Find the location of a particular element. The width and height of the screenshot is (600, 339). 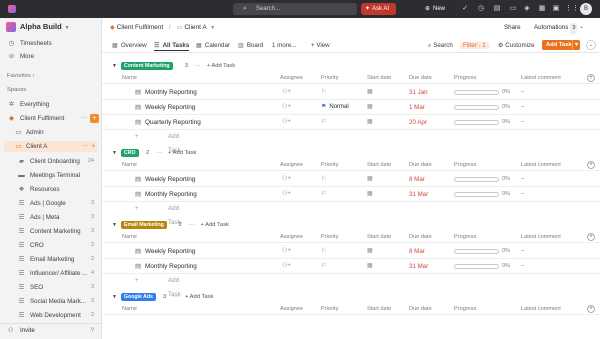

inbox-icon: ▣ is located at coordinates (556, 9).